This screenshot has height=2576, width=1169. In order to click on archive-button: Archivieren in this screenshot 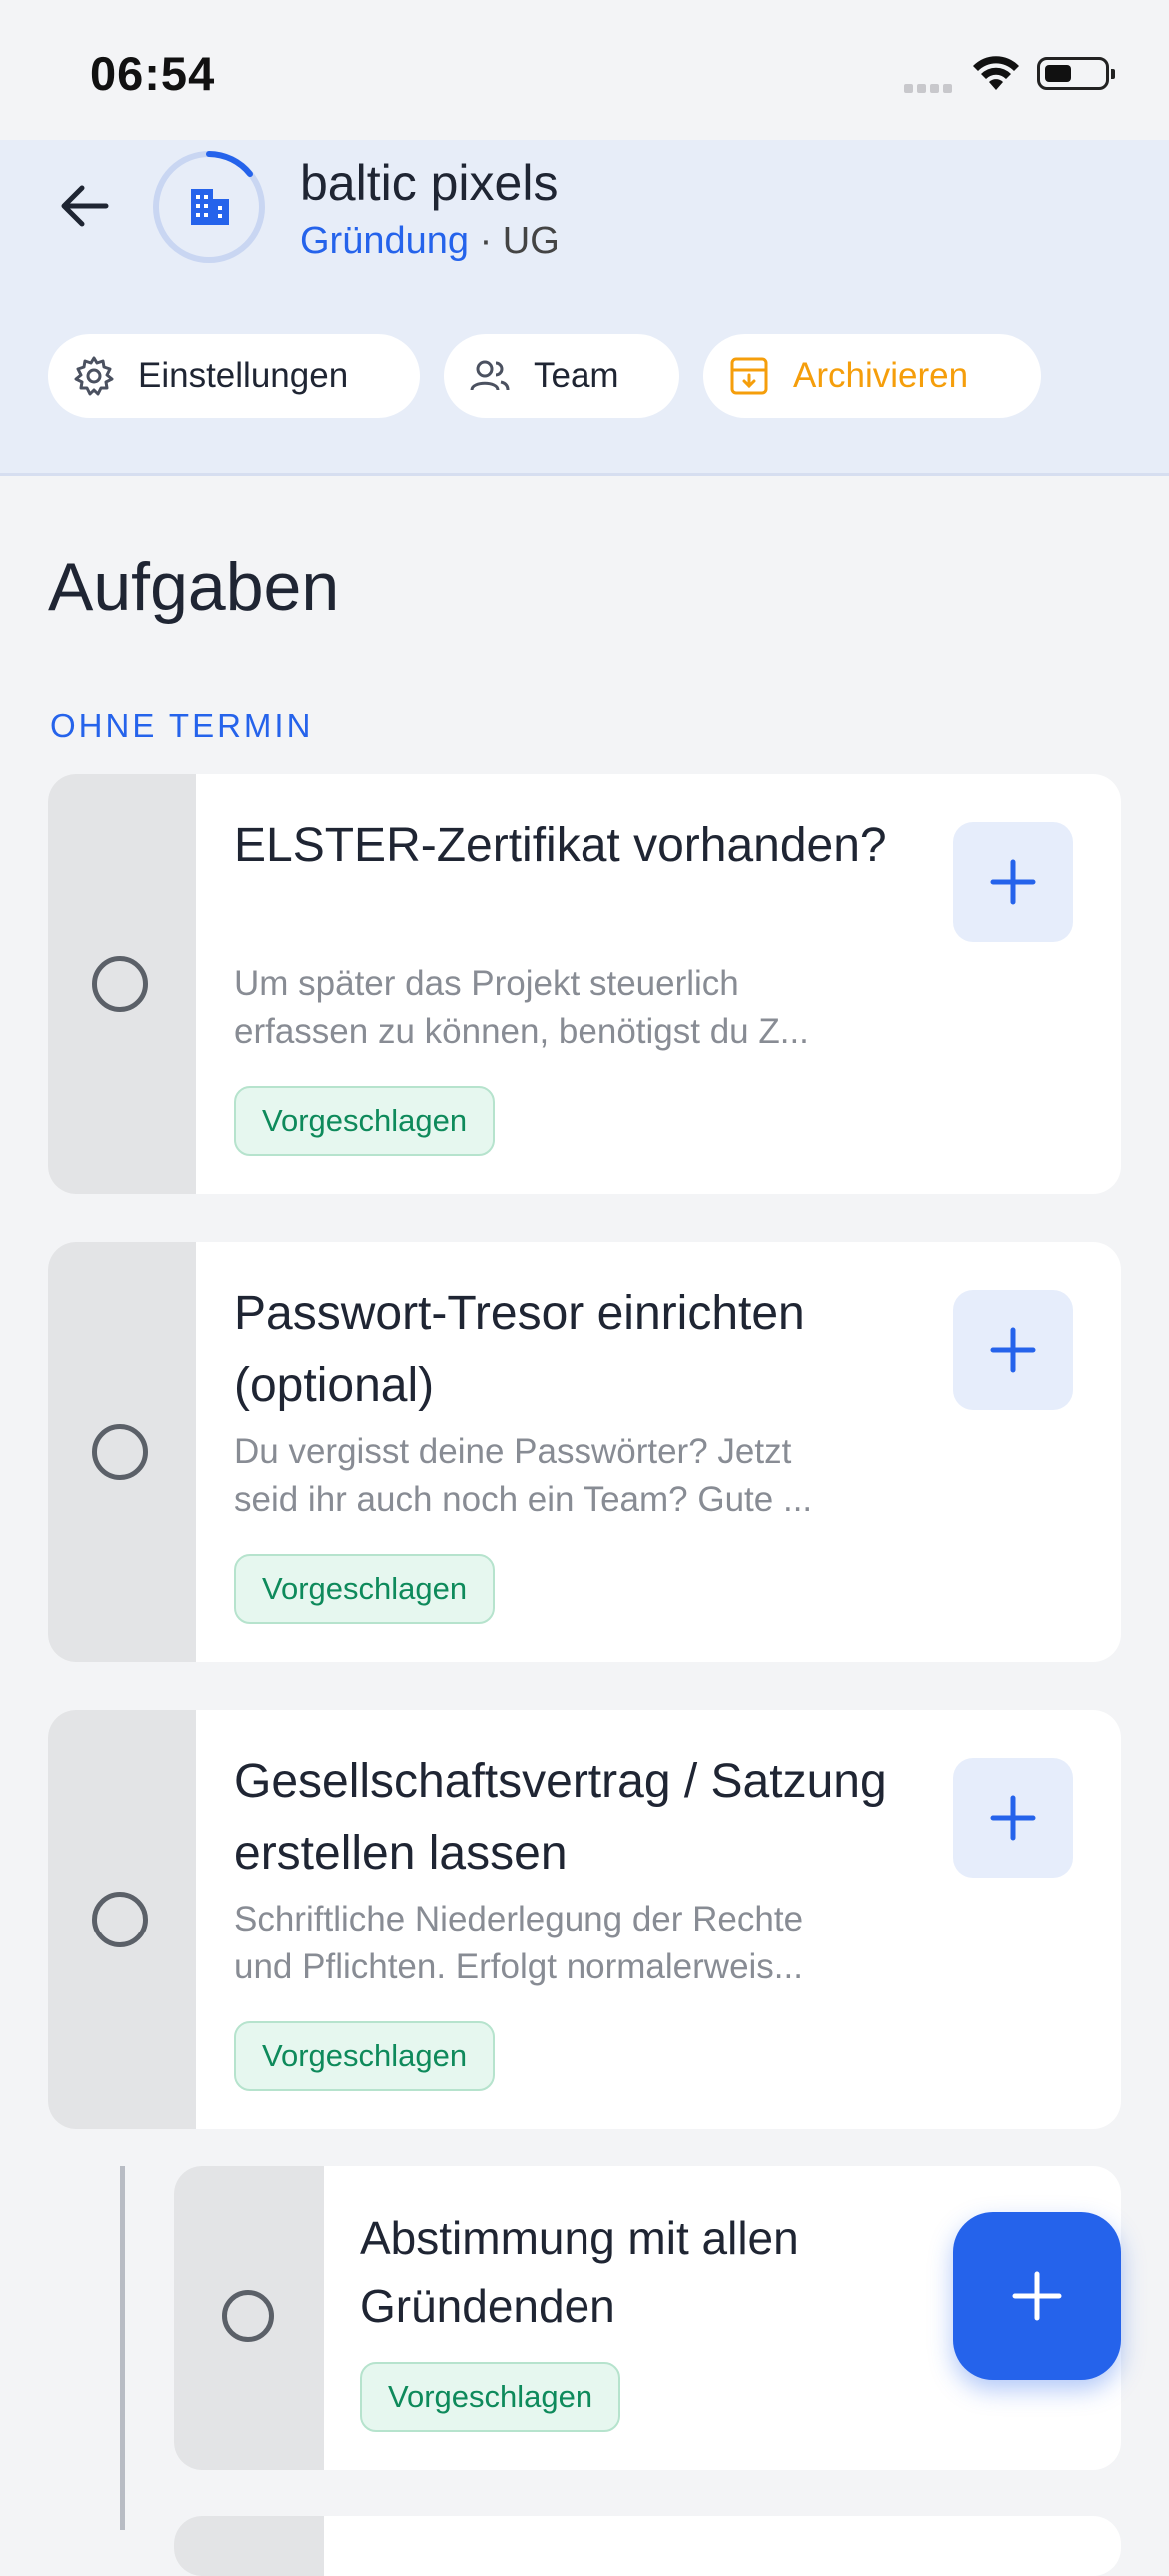, I will do `click(872, 376)`.